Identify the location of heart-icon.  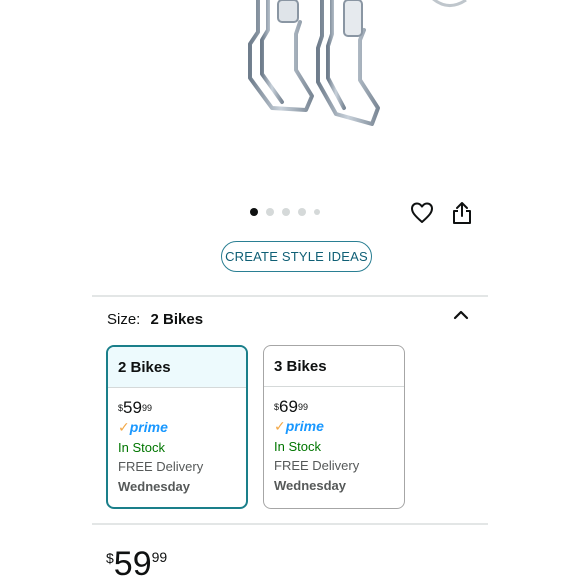
(422, 212).